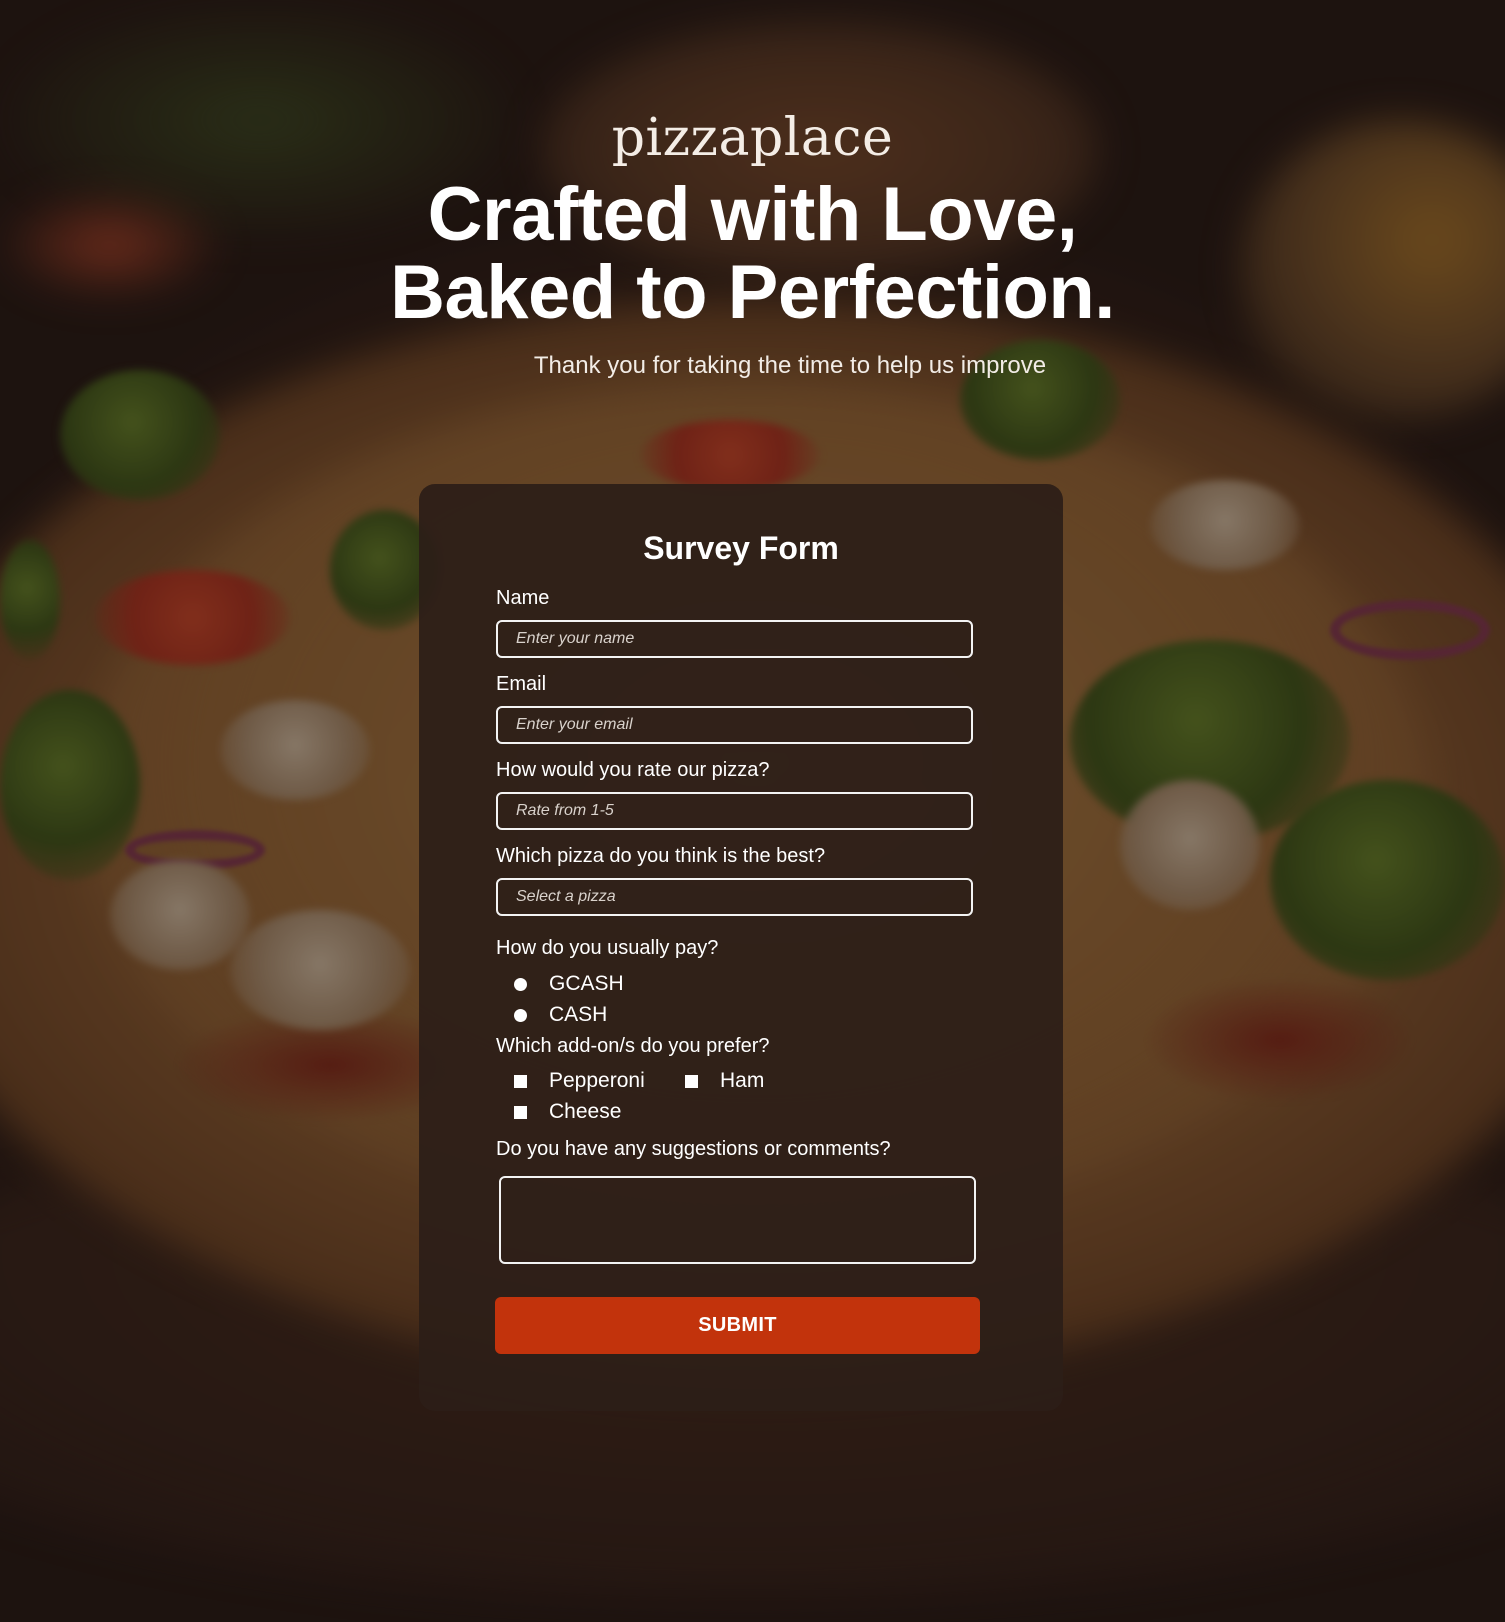 The image size is (1505, 1622). What do you see at coordinates (737, 1325) in the screenshot?
I see `submit-button: SUBMIT` at bounding box center [737, 1325].